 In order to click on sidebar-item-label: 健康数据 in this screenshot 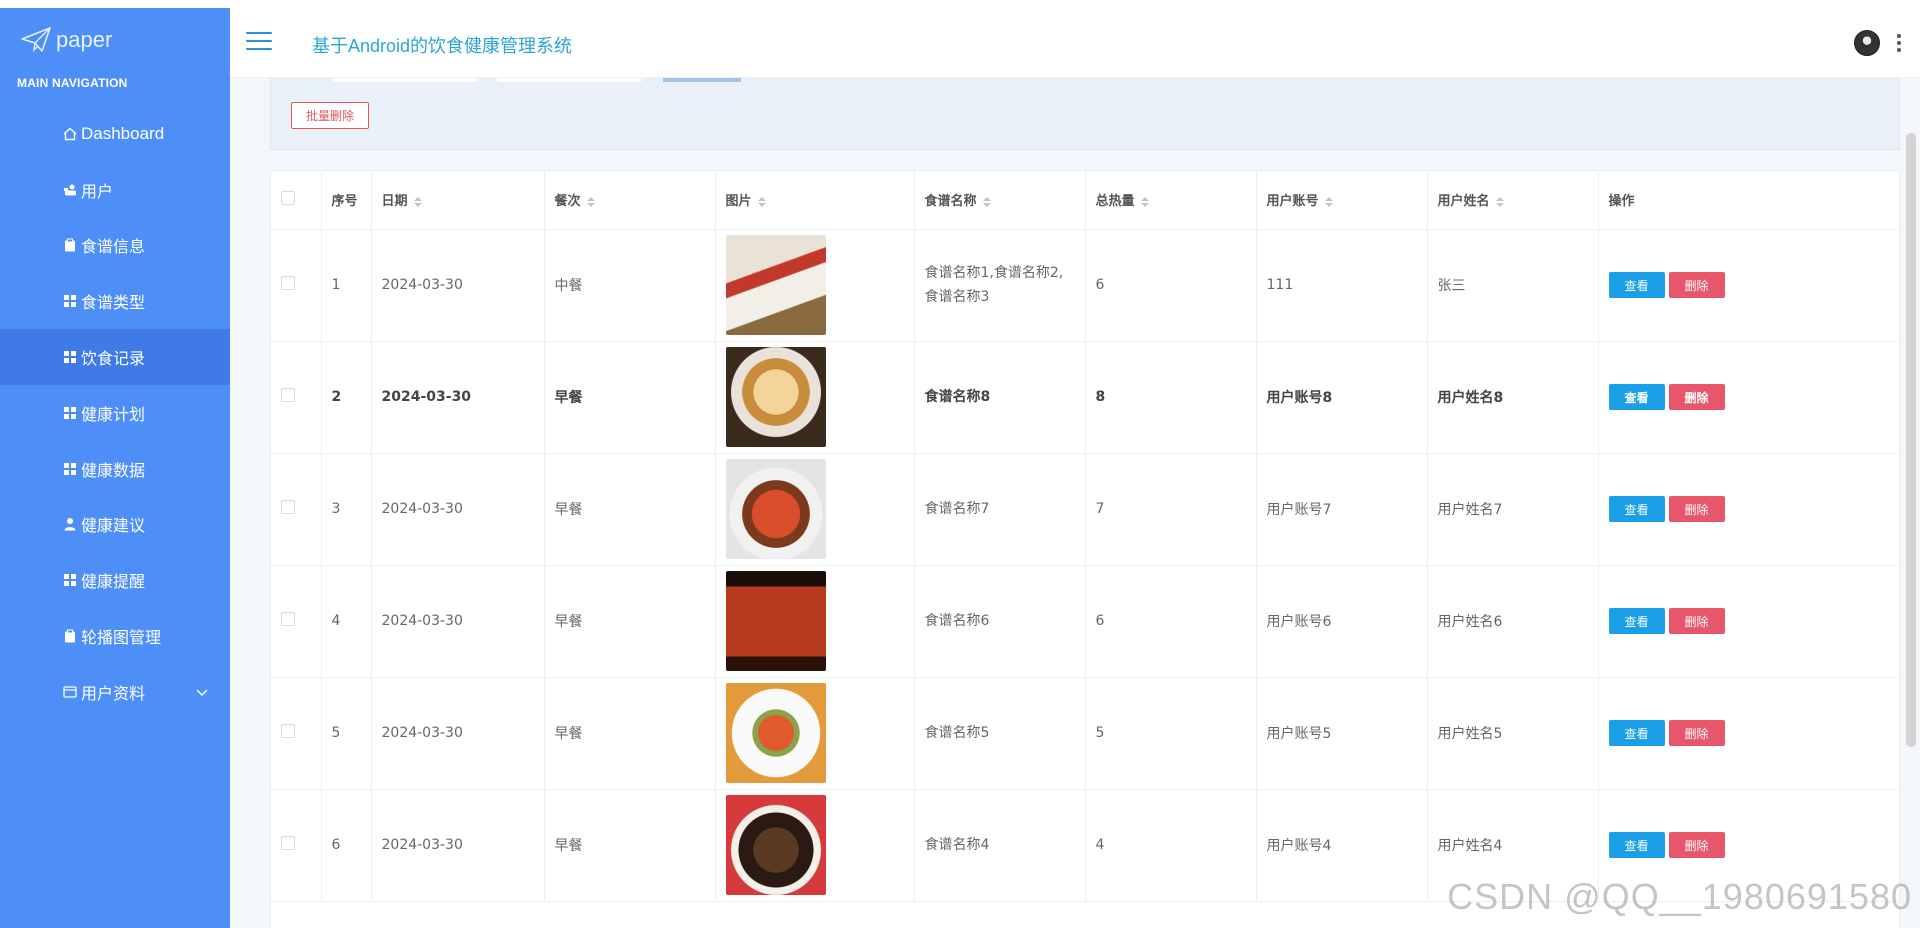, I will do `click(113, 470)`.